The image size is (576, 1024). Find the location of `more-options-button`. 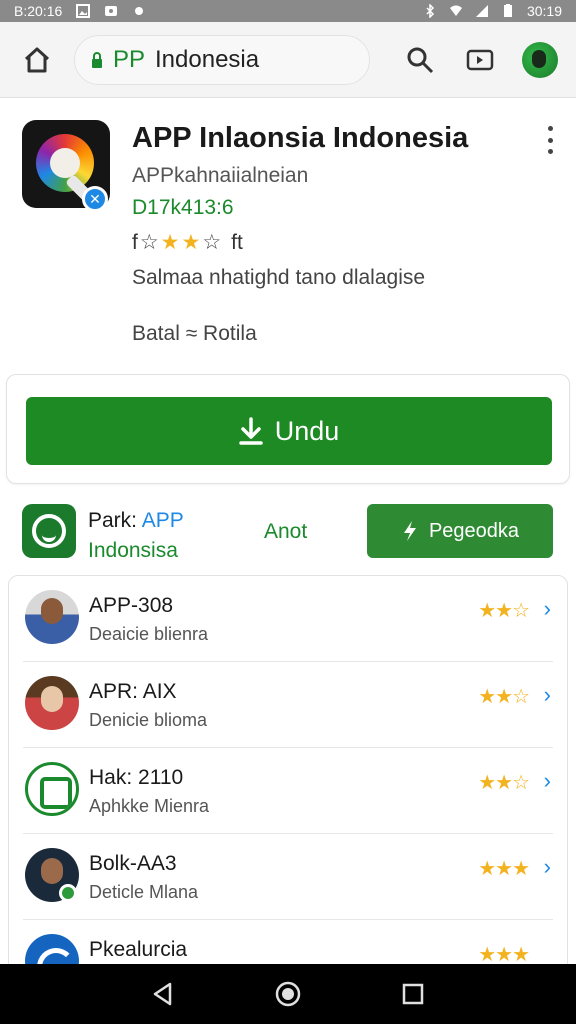

more-options-button is located at coordinates (550, 140).